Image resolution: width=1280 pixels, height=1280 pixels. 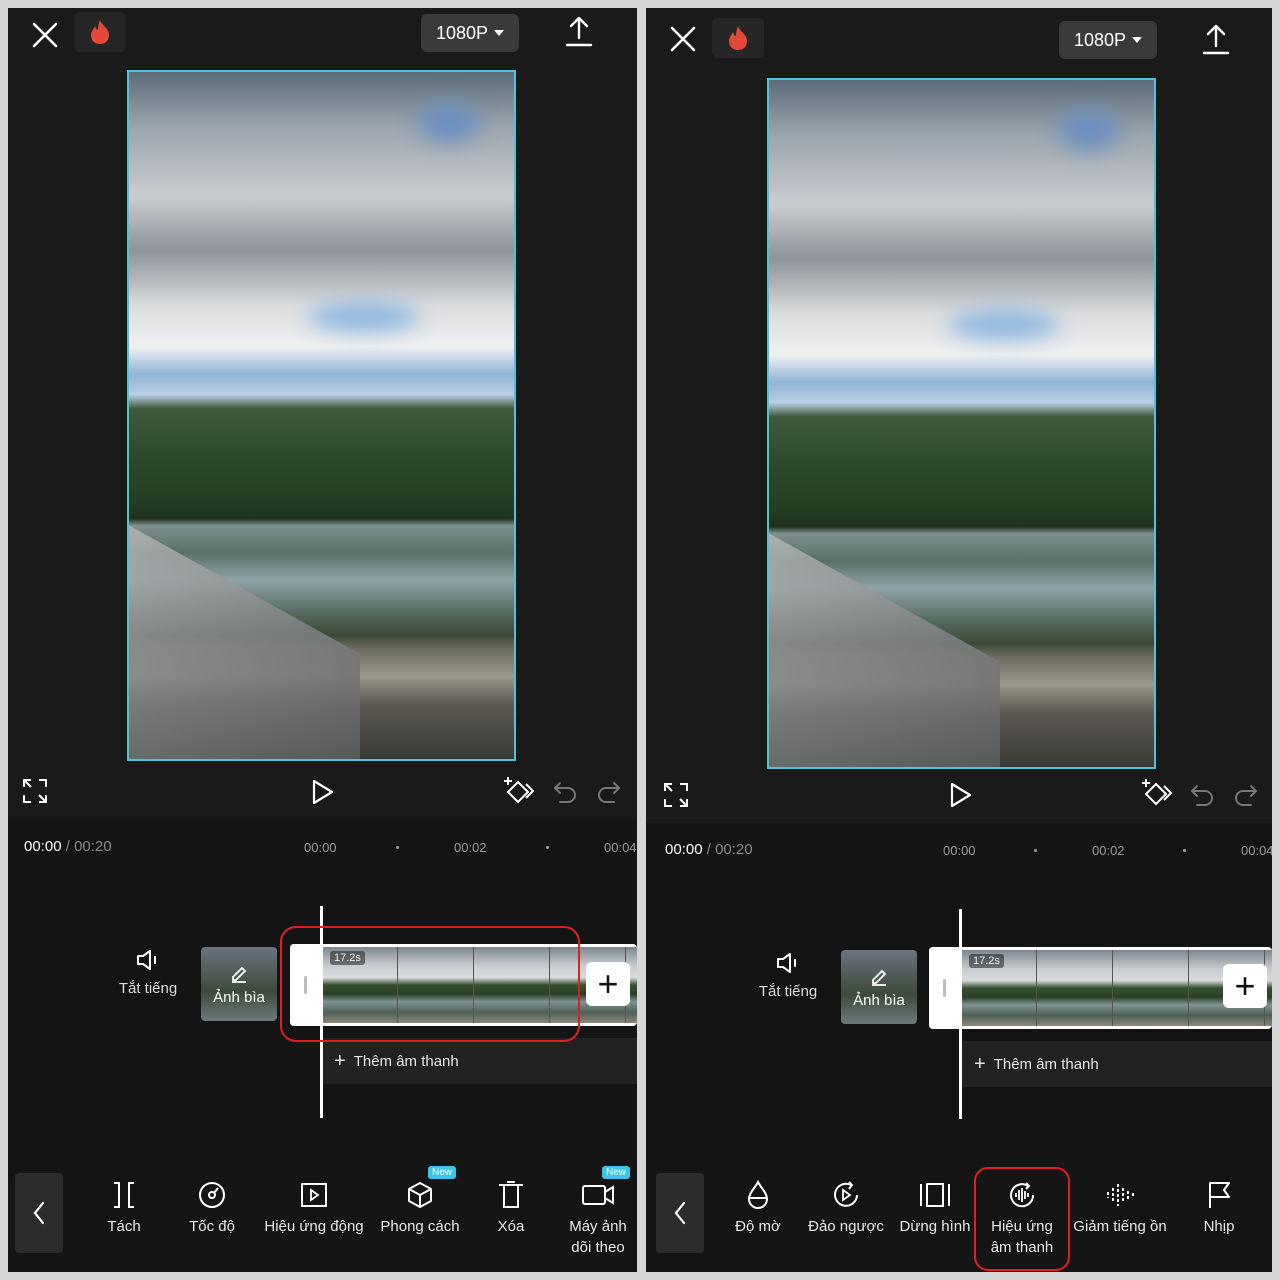 What do you see at coordinates (944, 988) in the screenshot?
I see `handle-grip` at bounding box center [944, 988].